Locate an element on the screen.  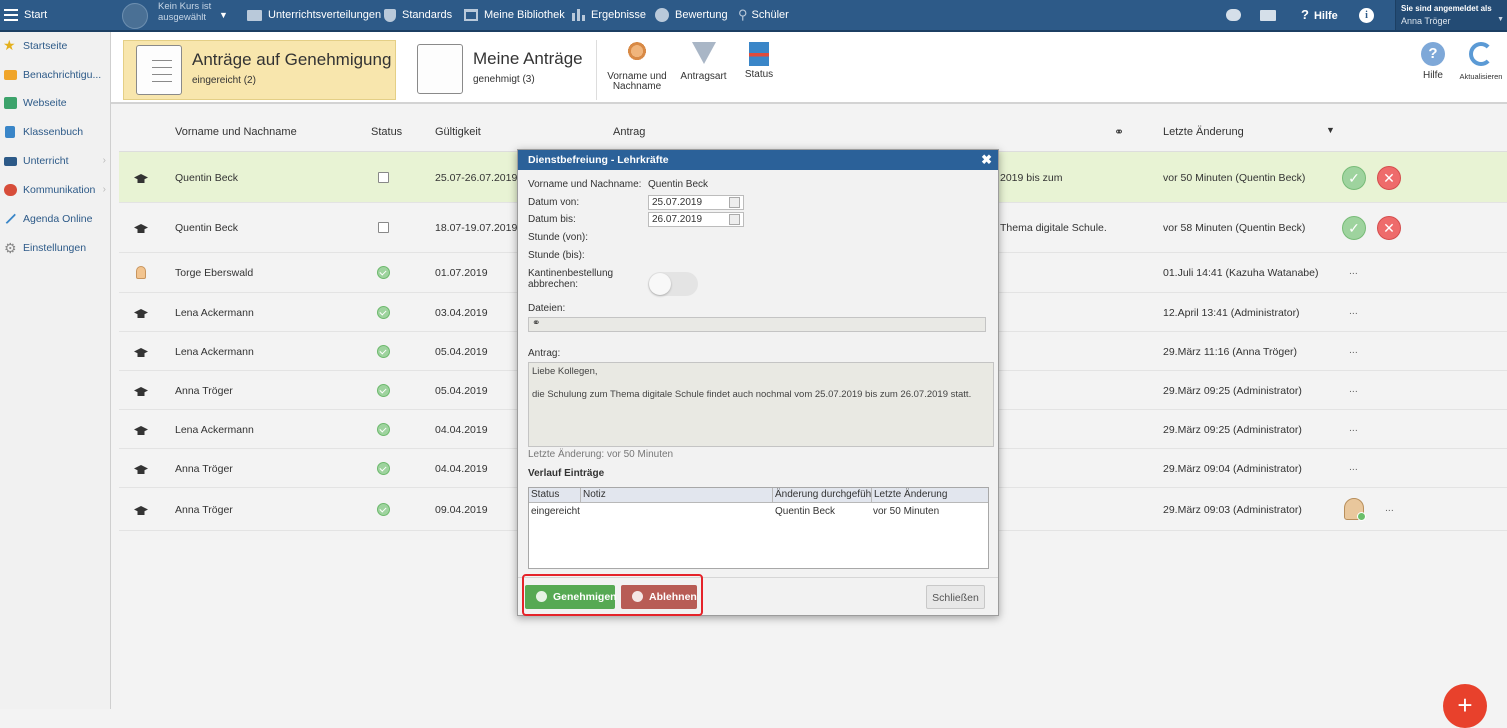
add-fab-button: + is located at coordinates (1465, 706).